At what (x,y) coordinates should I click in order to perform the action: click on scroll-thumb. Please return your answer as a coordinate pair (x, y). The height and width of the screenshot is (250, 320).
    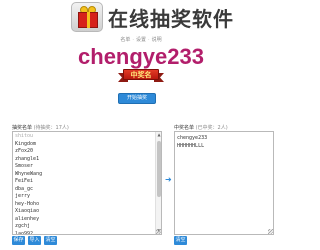
    Looking at the image, I should click on (159, 169).